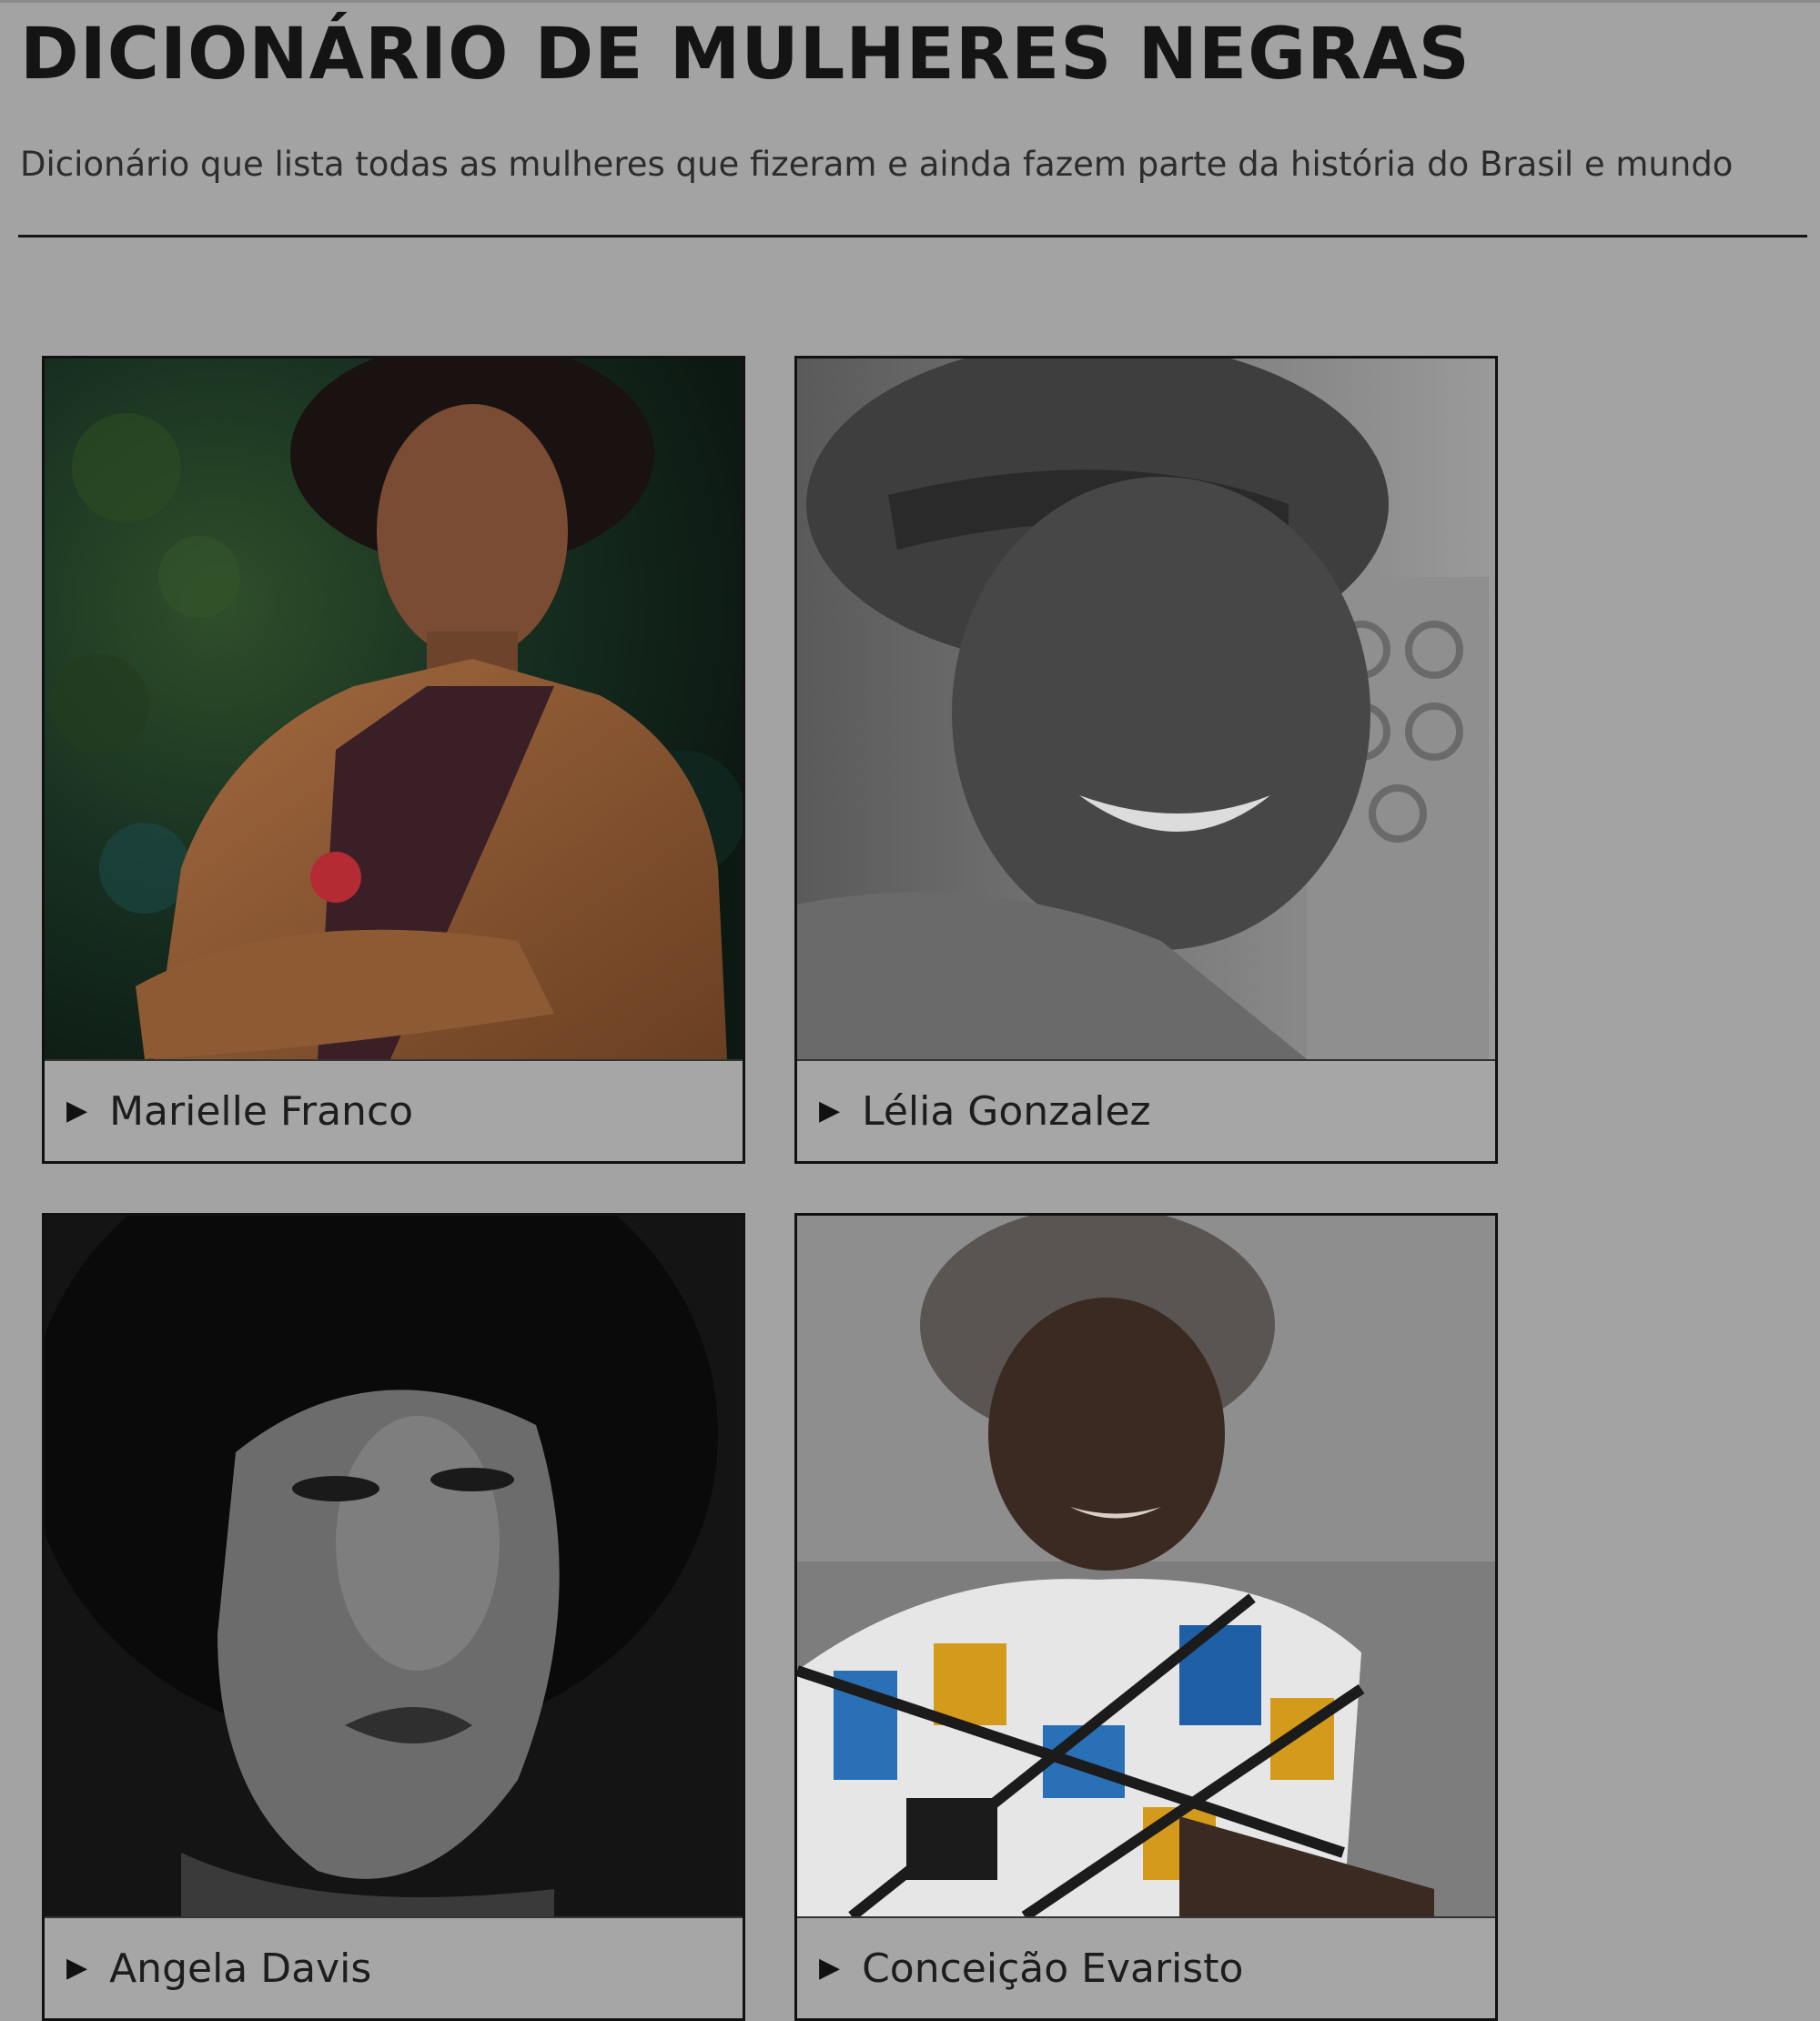 The height and width of the screenshot is (2021, 1820). I want to click on header-divider, so click(913, 236).